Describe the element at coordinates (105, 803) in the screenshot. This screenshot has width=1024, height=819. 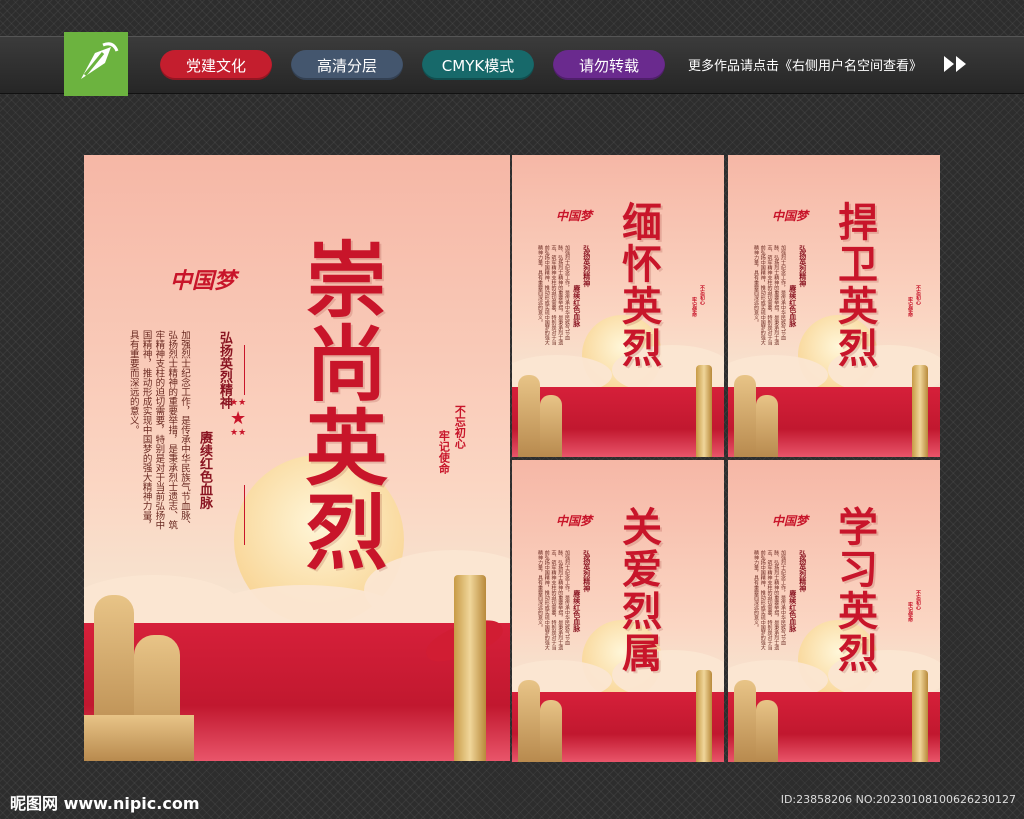
I see `site-watermark: 昵图网 www.nipic.com` at that location.